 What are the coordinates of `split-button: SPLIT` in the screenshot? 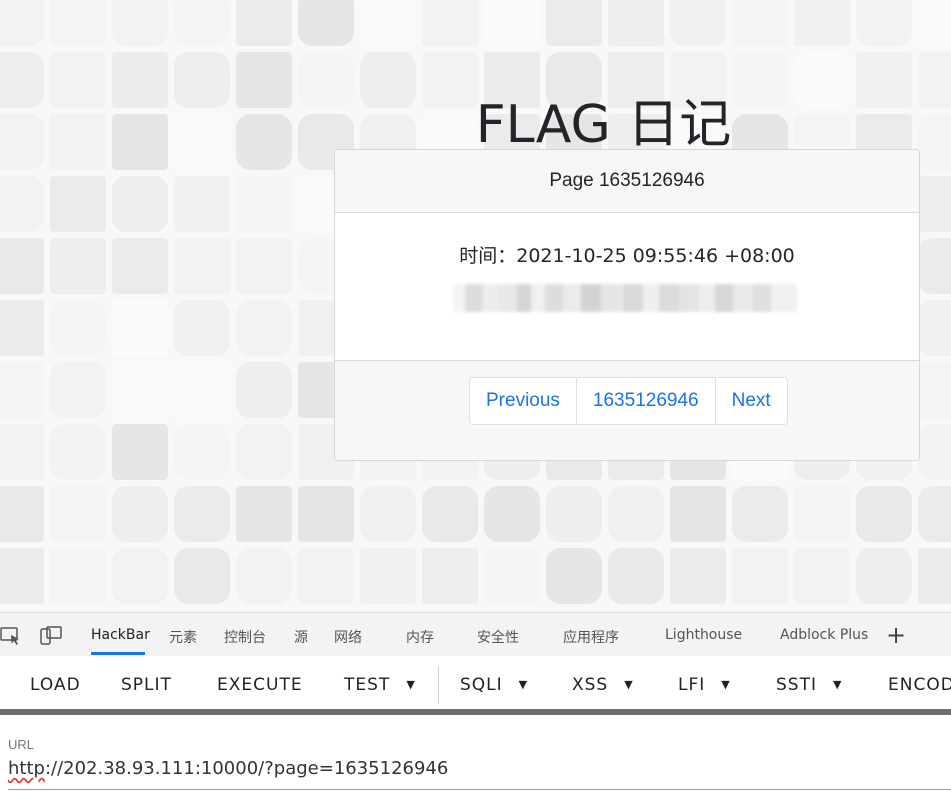 It's located at (146, 685).